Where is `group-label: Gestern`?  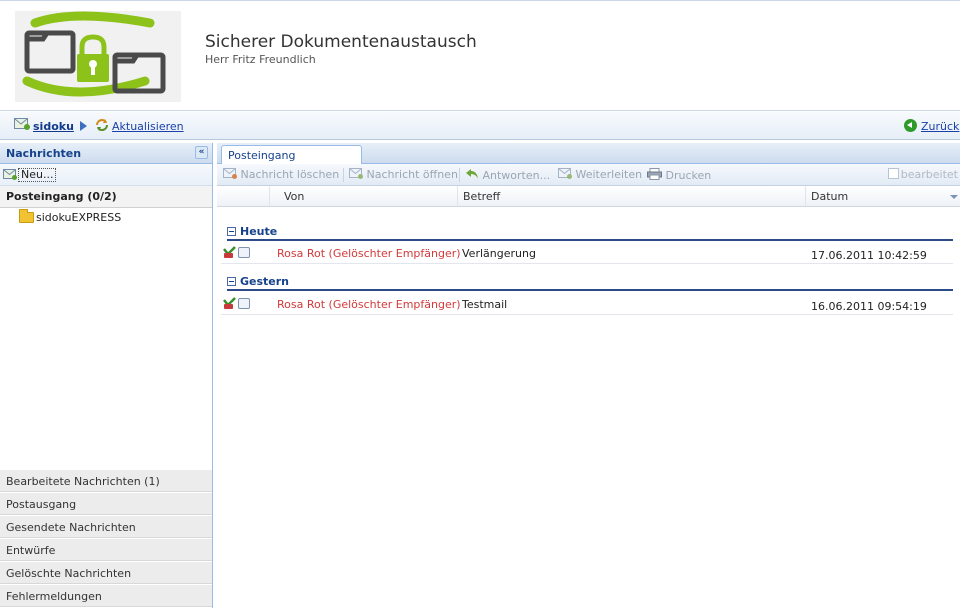
group-label: Gestern is located at coordinates (265, 281).